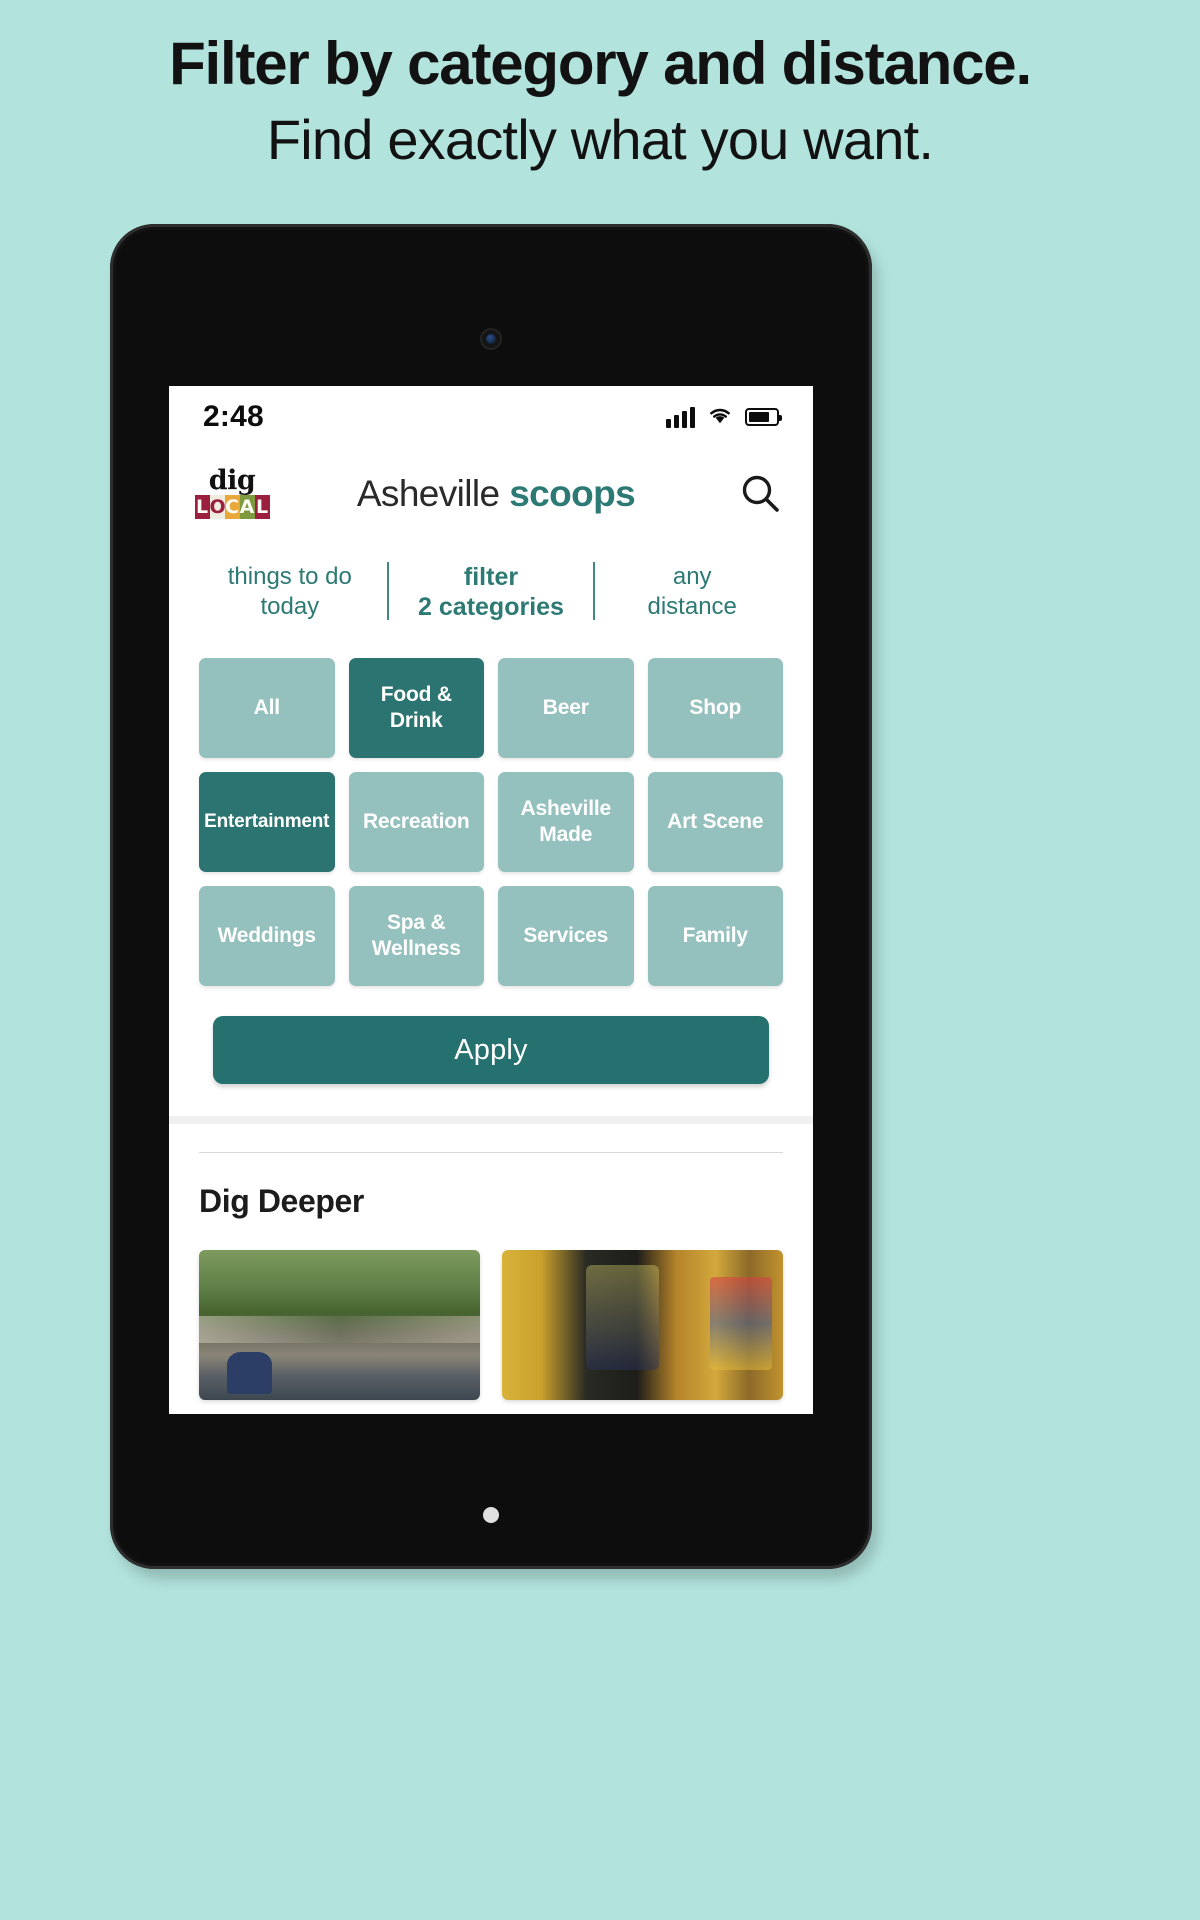  What do you see at coordinates (715, 708) in the screenshot?
I see `category-tile-shop: Shop` at bounding box center [715, 708].